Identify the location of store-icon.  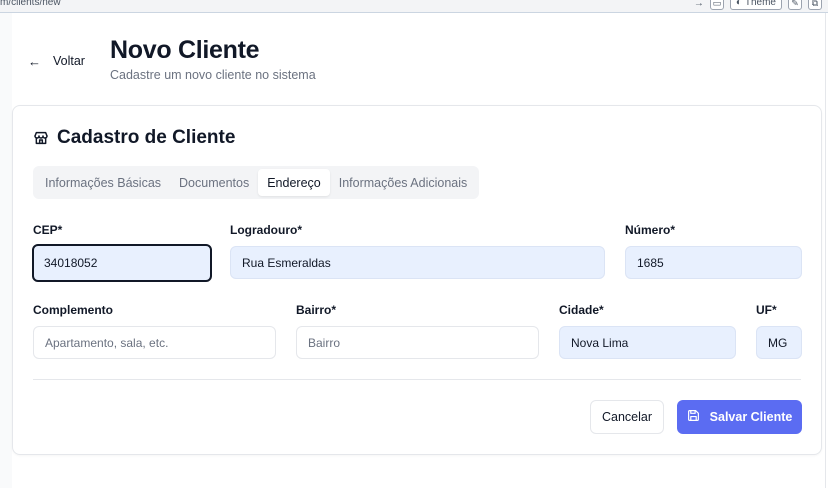
(41, 138).